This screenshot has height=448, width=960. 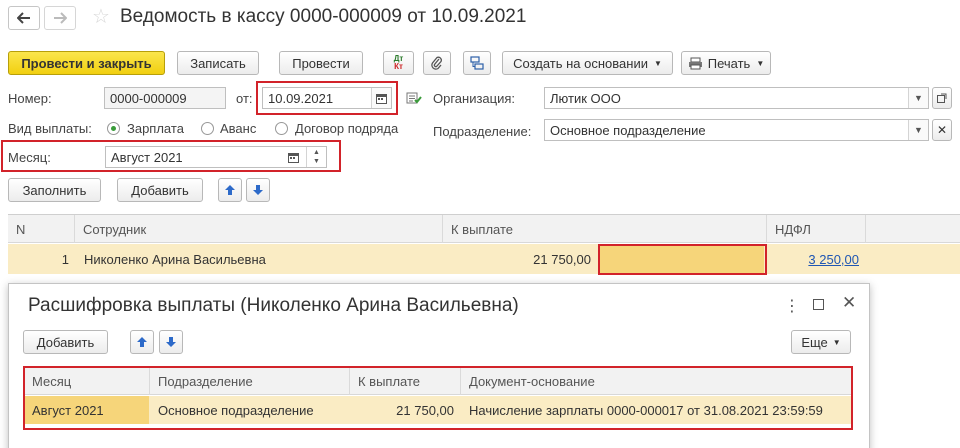 What do you see at coordinates (695, 63) in the screenshot?
I see `printer-icon` at bounding box center [695, 63].